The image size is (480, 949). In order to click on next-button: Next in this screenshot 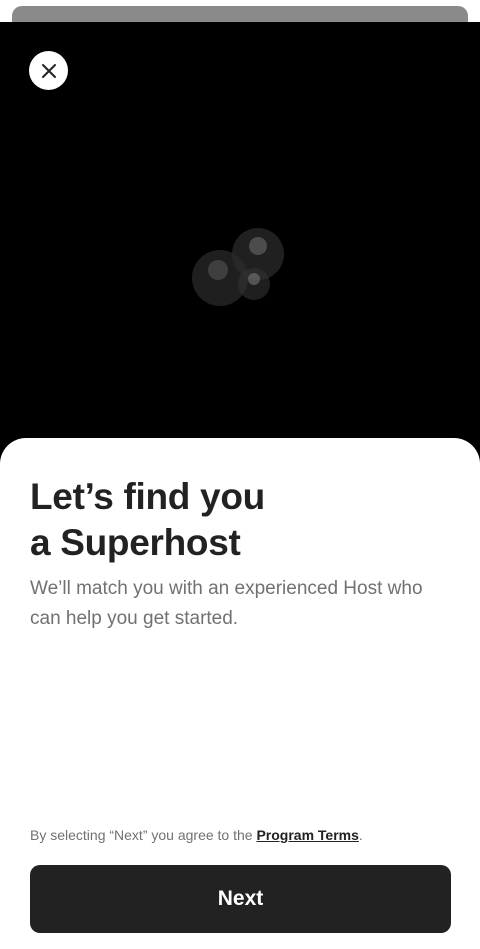, I will do `click(240, 899)`.